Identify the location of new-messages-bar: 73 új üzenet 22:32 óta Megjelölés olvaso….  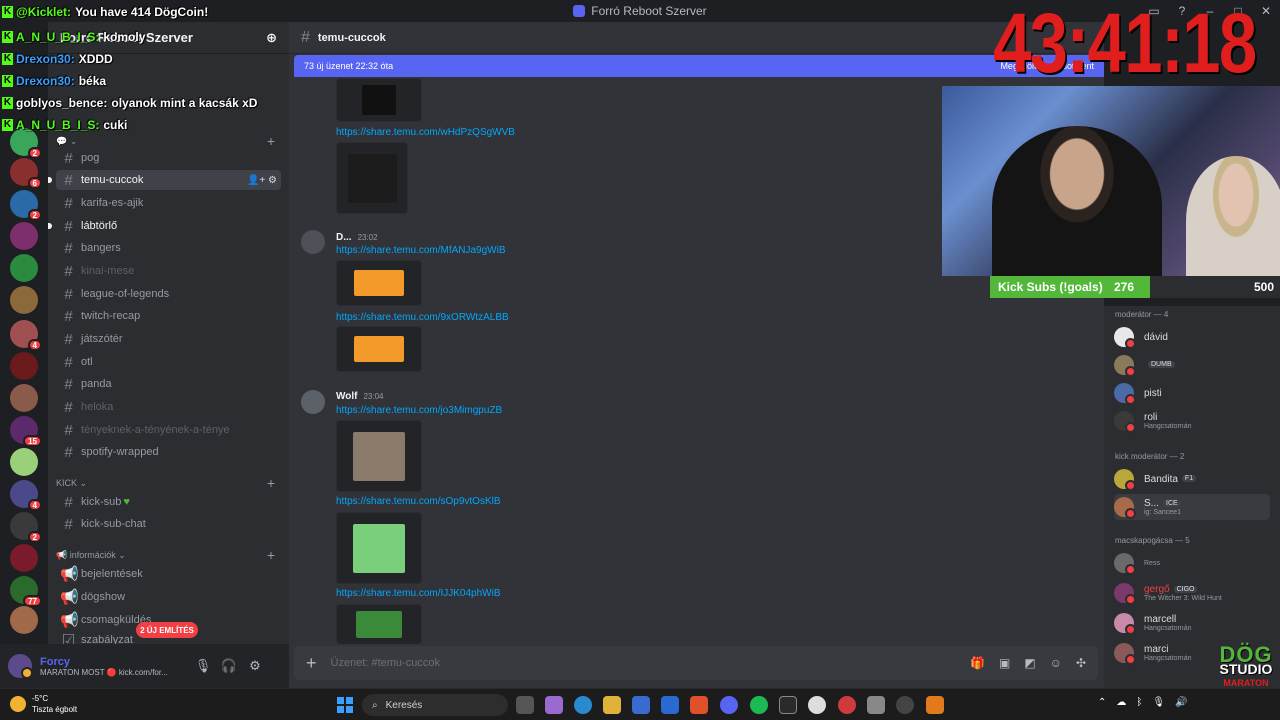
(699, 66).